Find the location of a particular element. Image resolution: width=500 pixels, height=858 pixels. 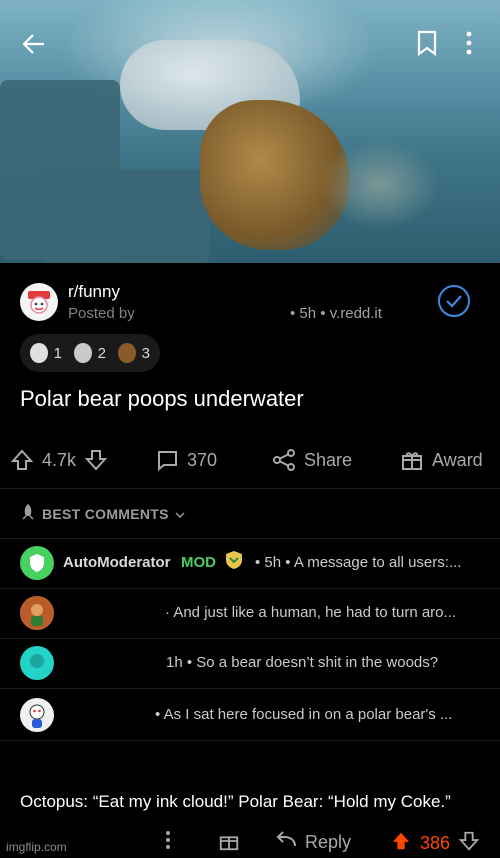

award-count: 2 is located at coordinates (101, 353).